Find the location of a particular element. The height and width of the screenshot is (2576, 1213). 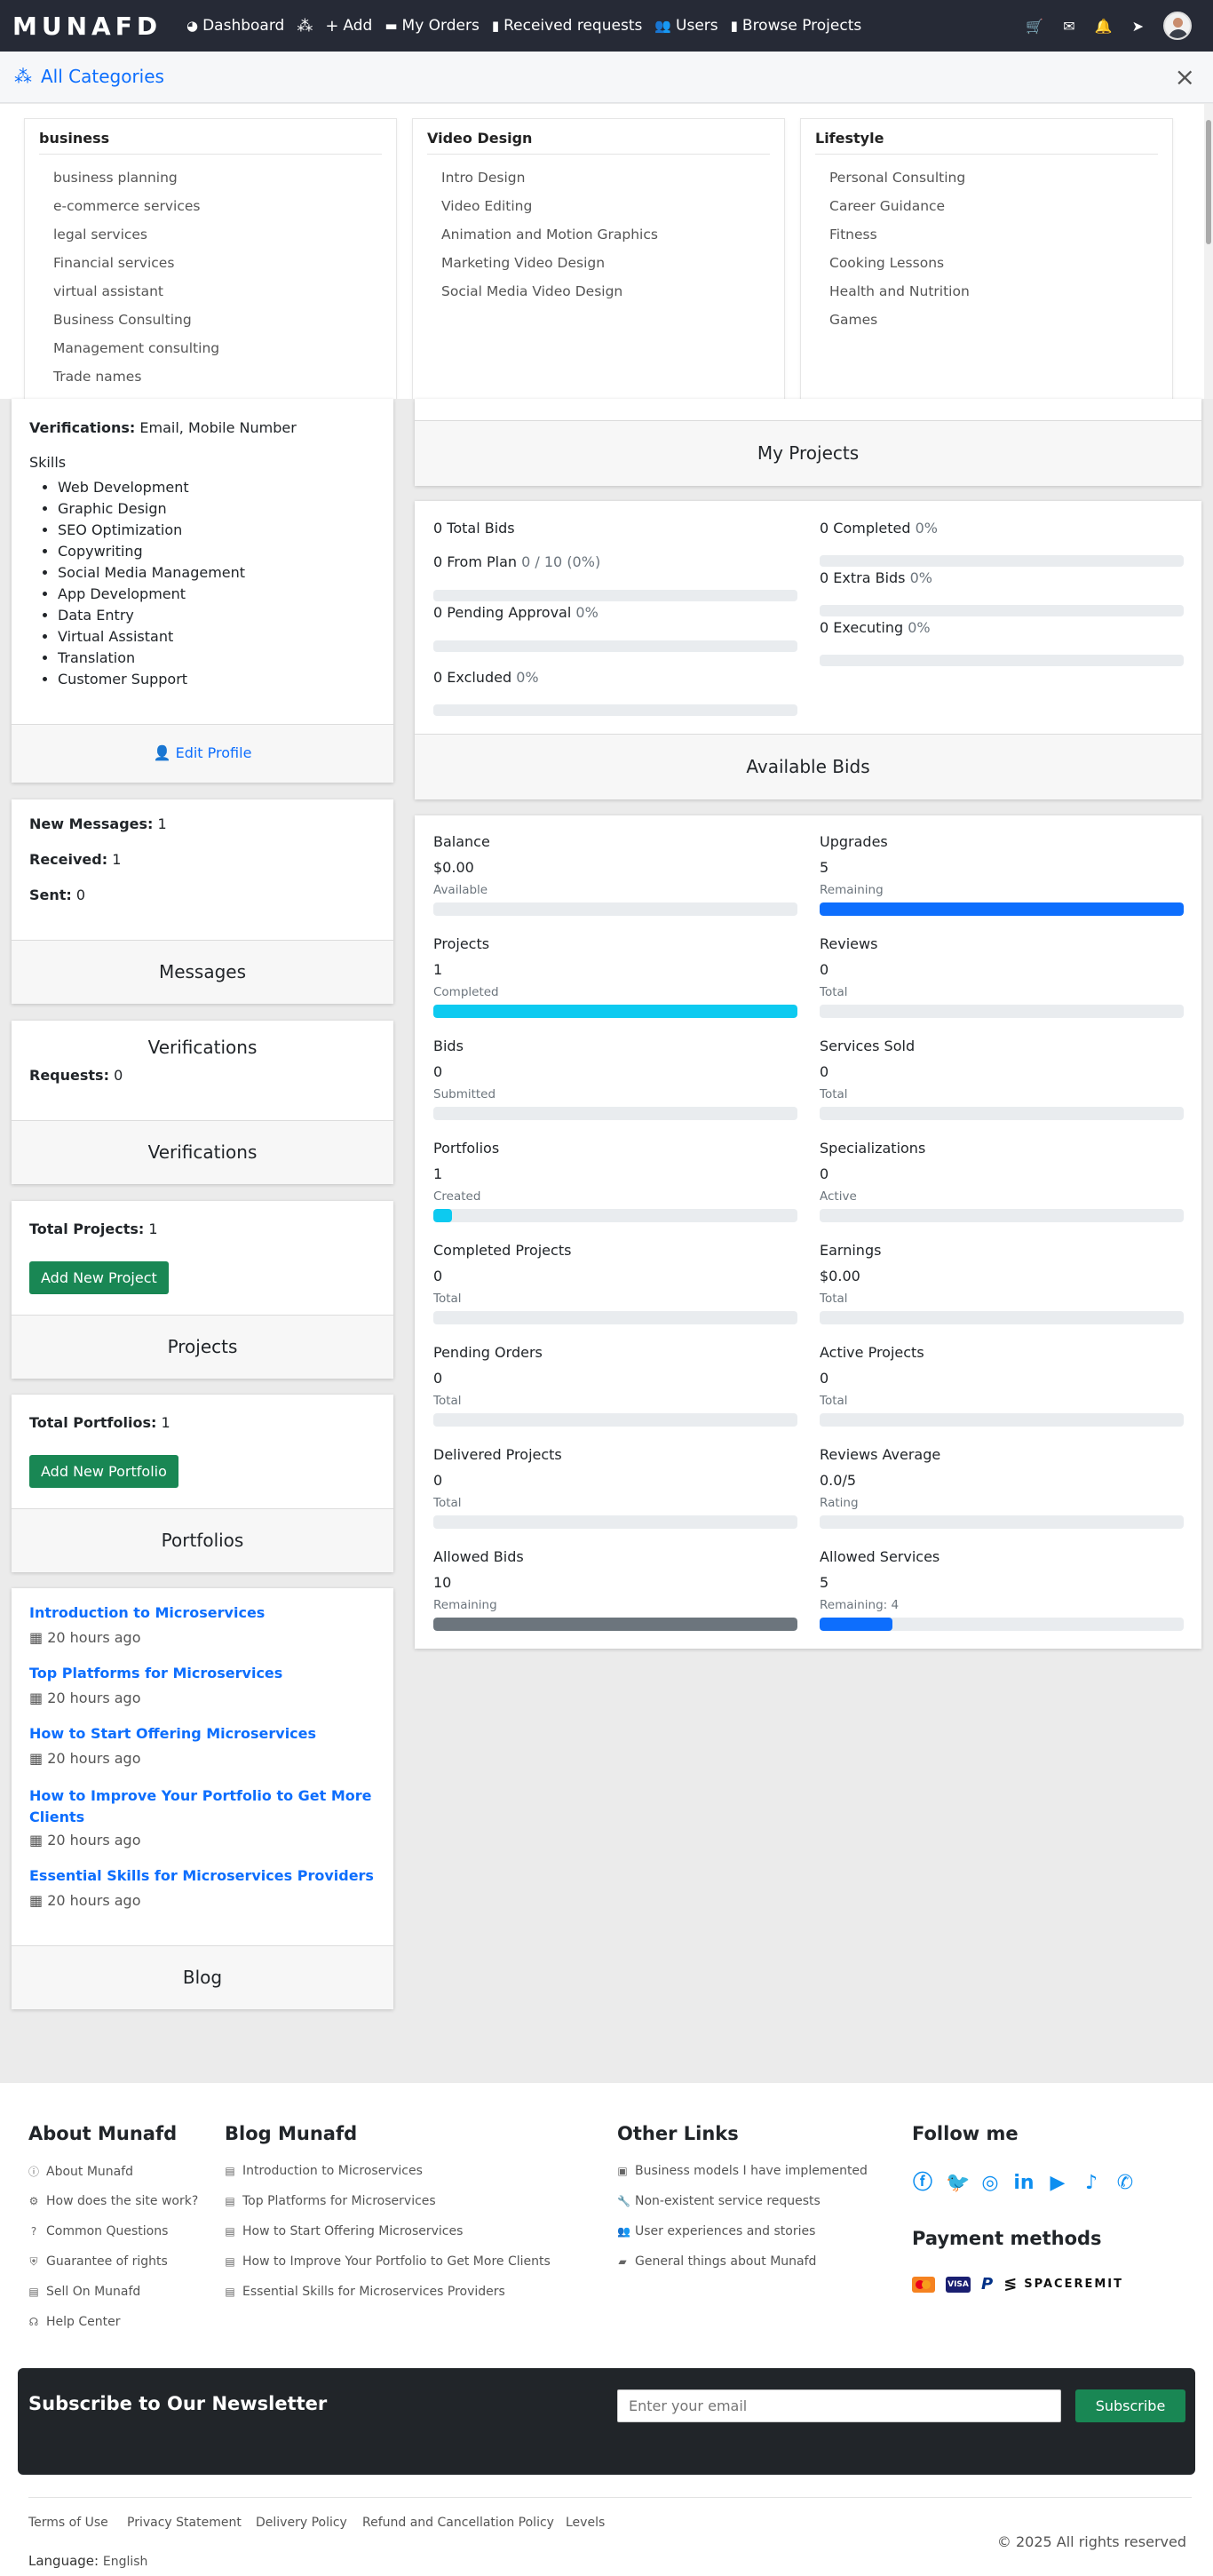

tiktok-icon: ♪ is located at coordinates (1091, 2183).